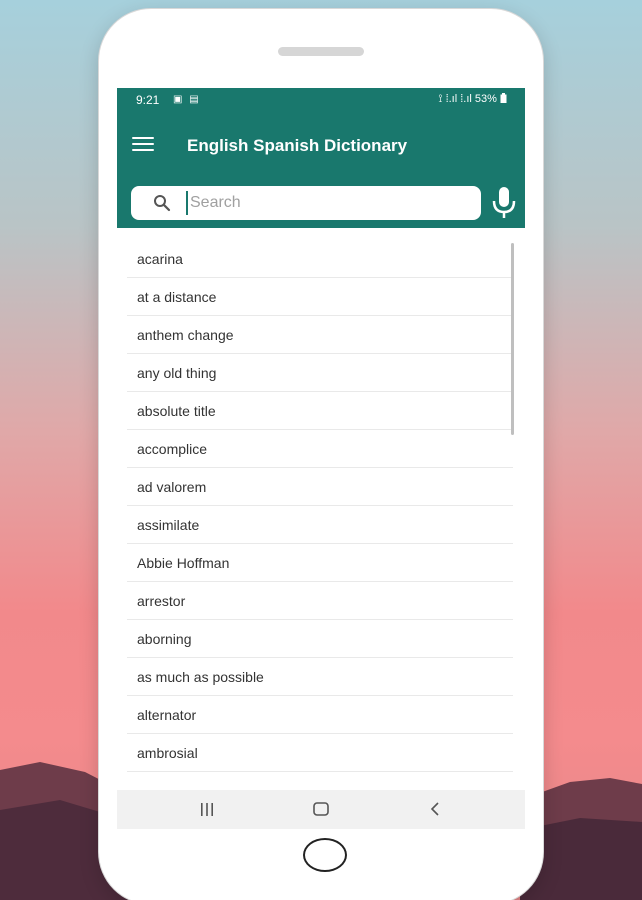  I want to click on status-time: 9:21, so click(148, 100).